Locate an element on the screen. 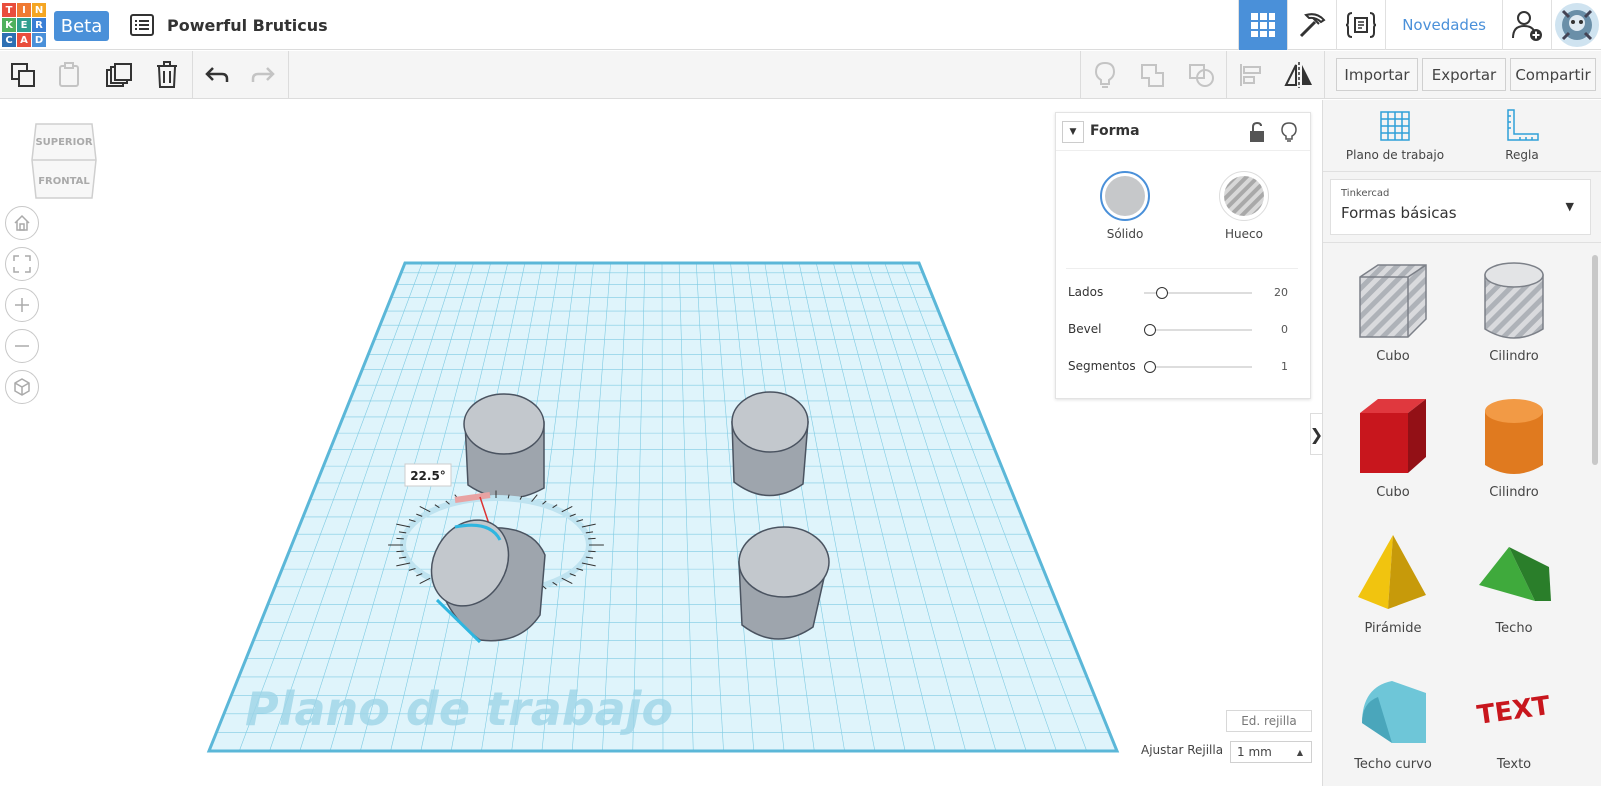 This screenshot has width=1601, height=786. inspector-title: Forma is located at coordinates (1115, 131).